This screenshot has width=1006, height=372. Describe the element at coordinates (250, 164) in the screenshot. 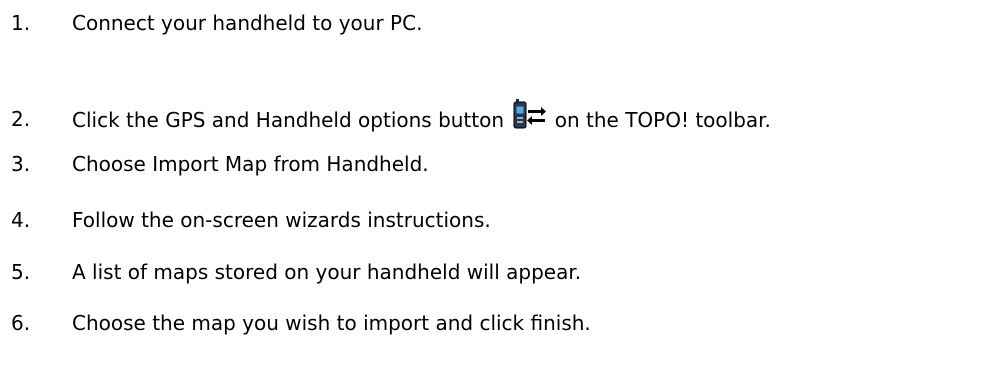

I see `step-text: Choose Import Map from Handheld.` at that location.